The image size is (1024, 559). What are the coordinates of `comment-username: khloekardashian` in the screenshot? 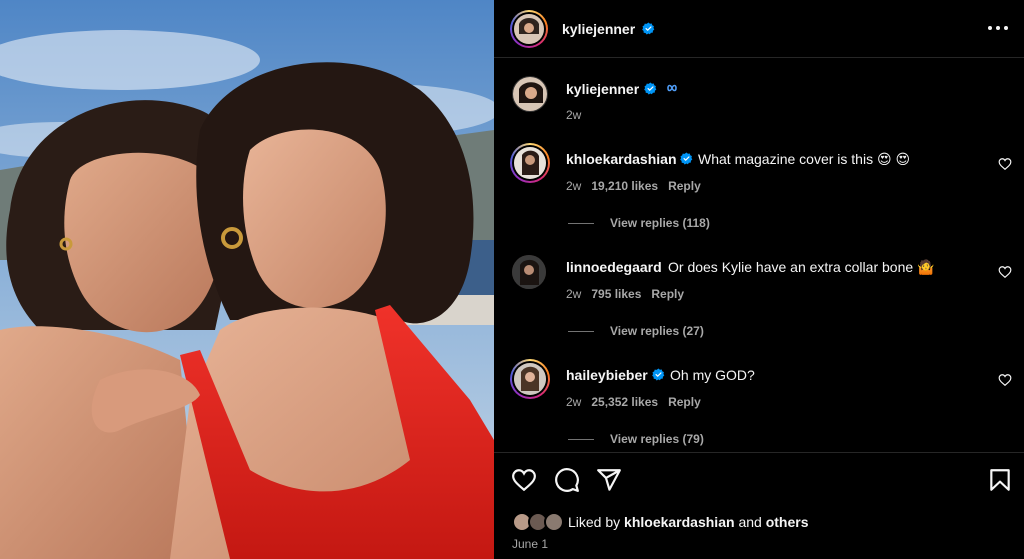 It's located at (621, 159).